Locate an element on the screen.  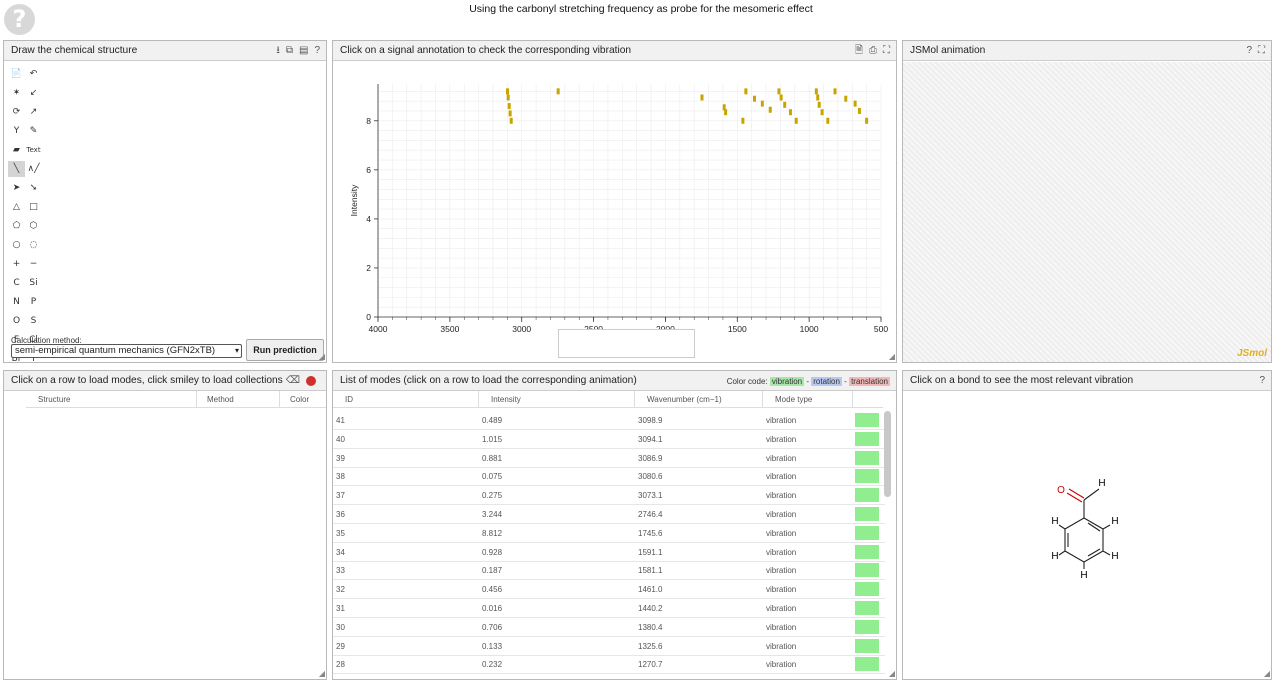
editor-tool: C is located at coordinates (16, 283).